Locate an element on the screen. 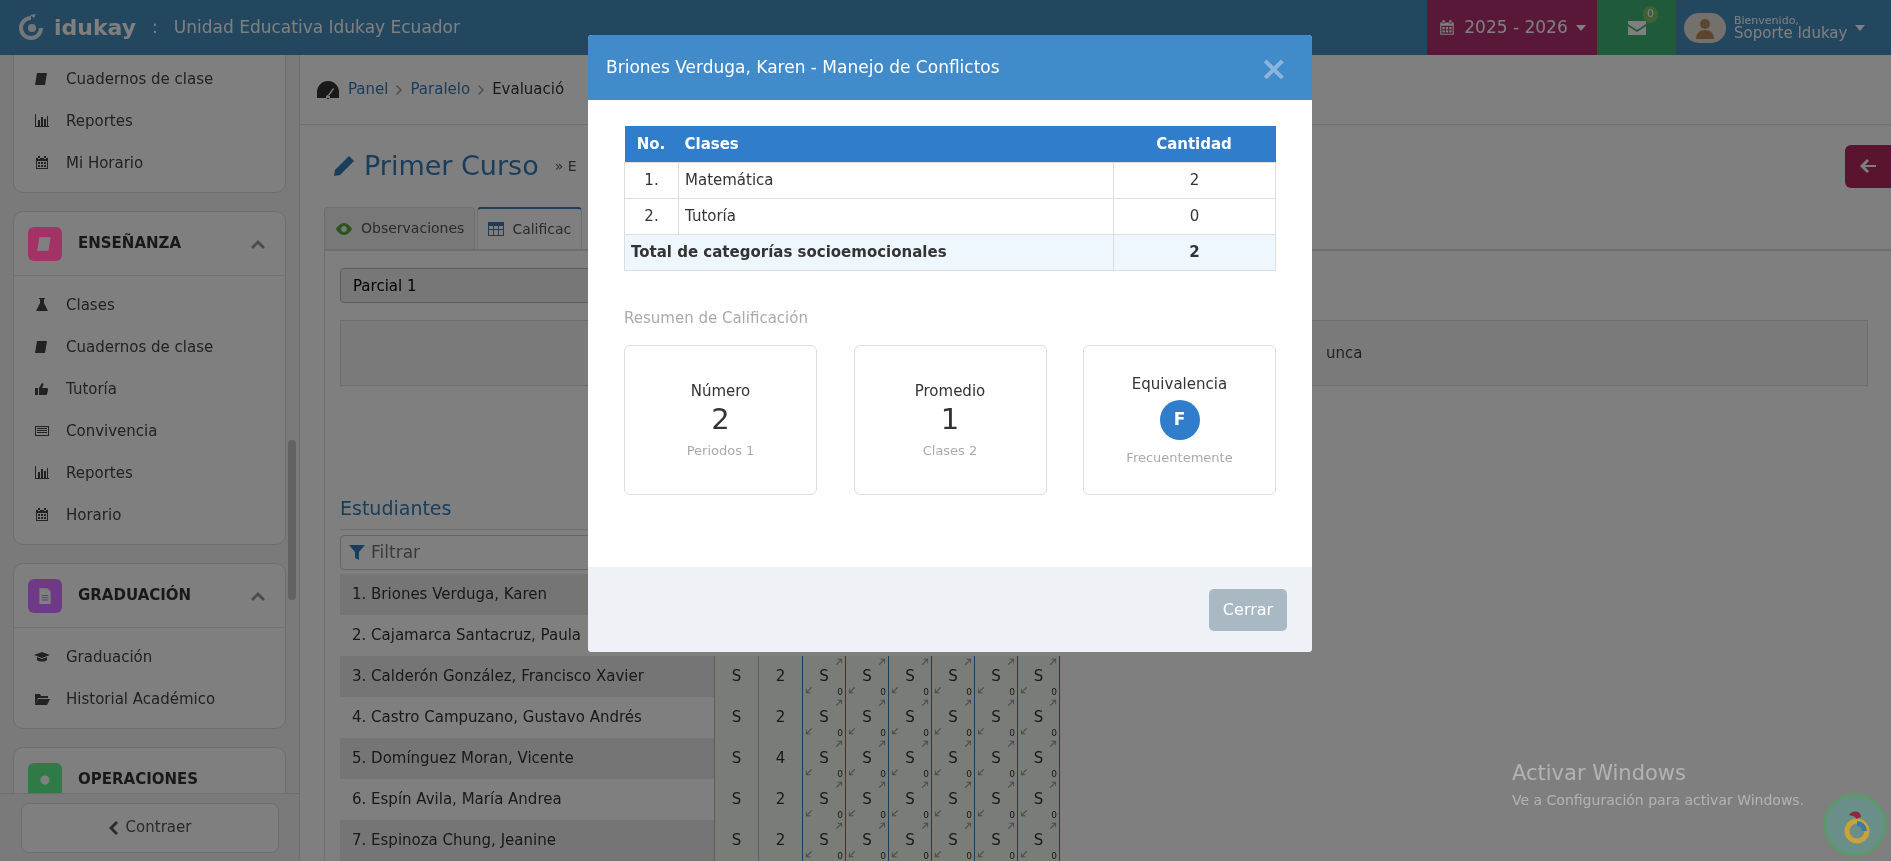 The image size is (1891, 861). tab: Observaciones is located at coordinates (400, 228).